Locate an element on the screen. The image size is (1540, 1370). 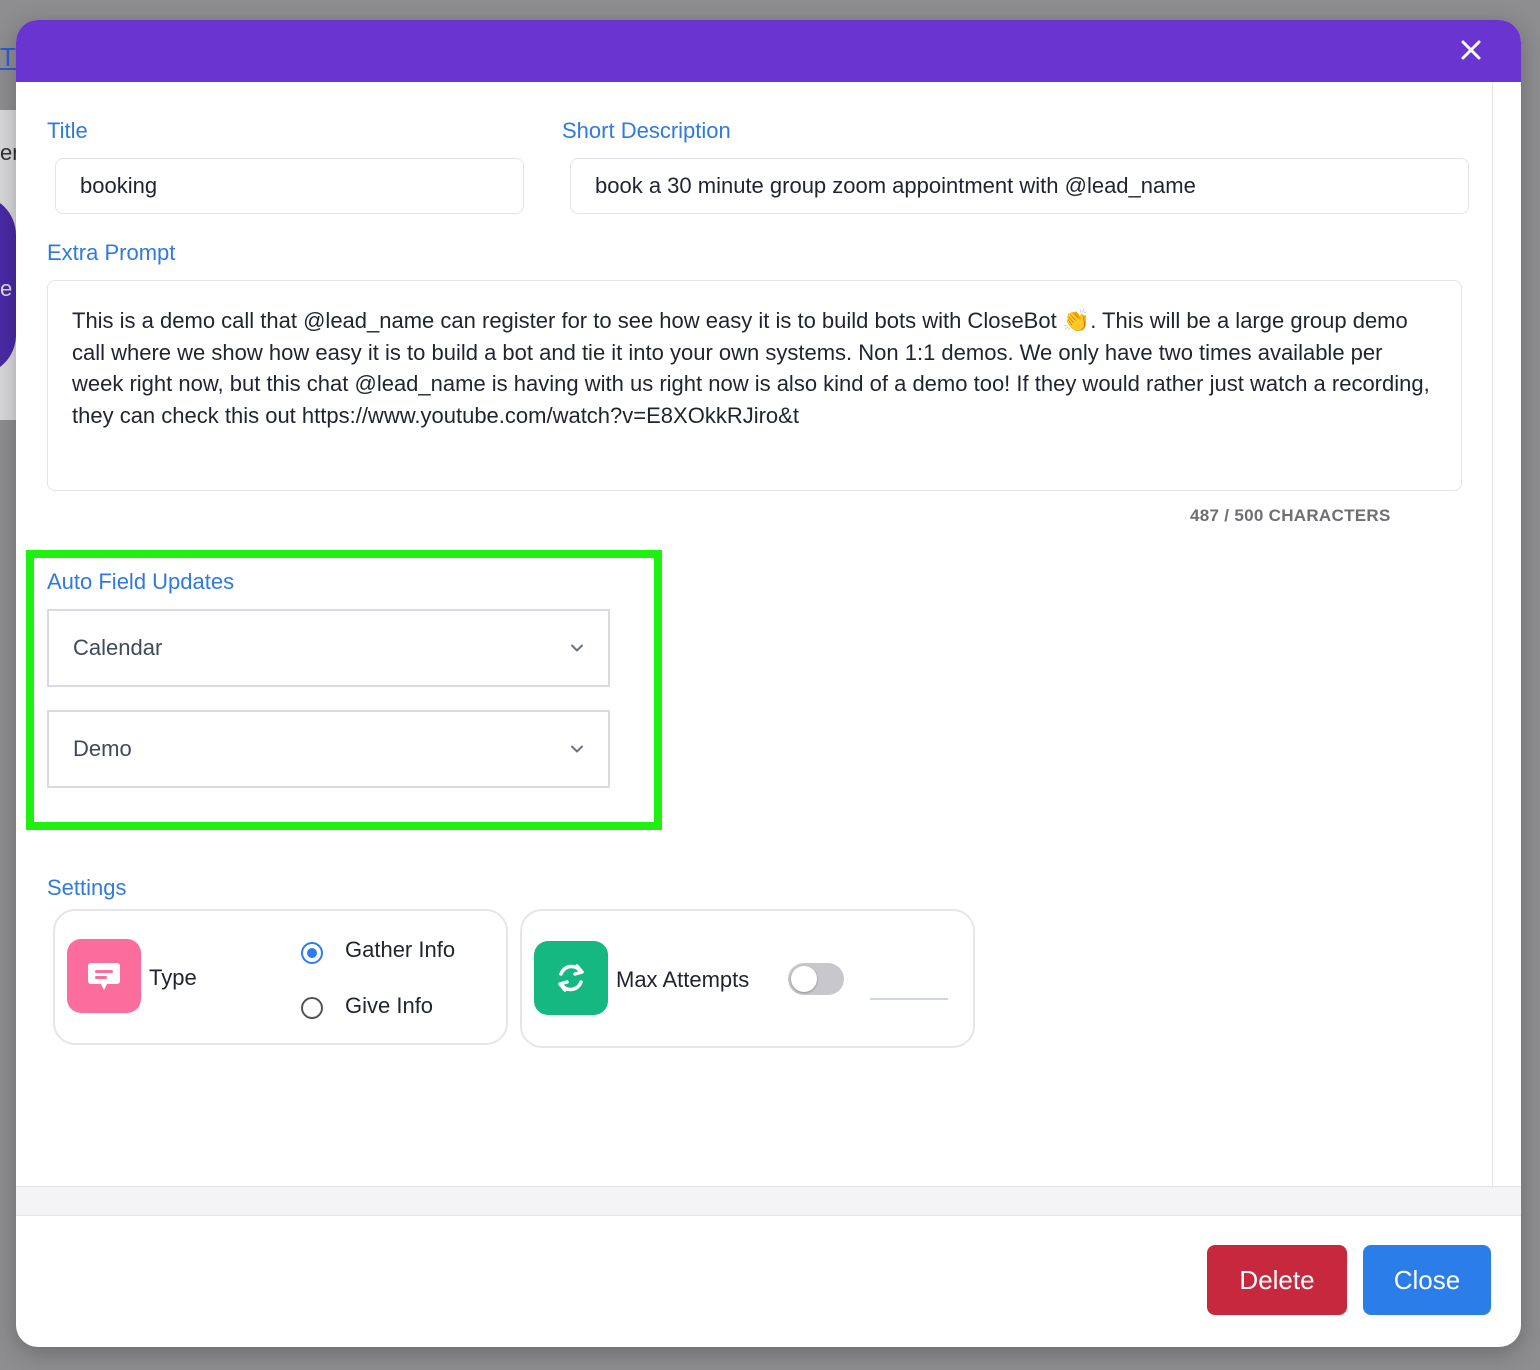
demo-select-value: Demo is located at coordinates (102, 748).